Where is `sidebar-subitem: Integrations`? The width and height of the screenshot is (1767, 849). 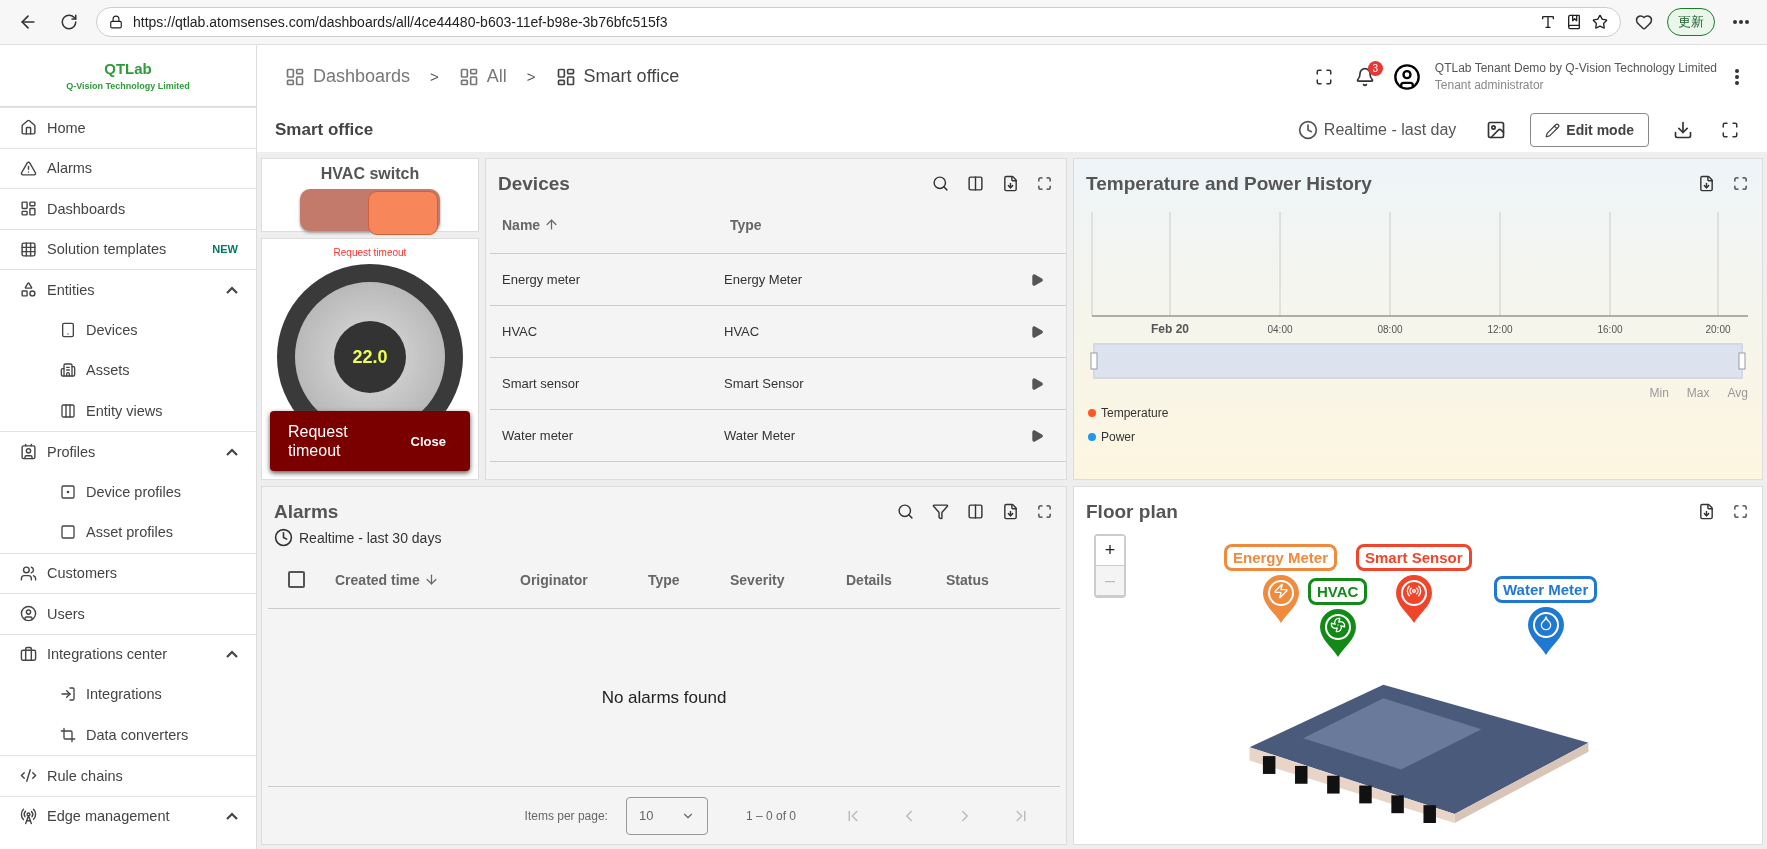 sidebar-subitem: Integrations is located at coordinates (128, 694).